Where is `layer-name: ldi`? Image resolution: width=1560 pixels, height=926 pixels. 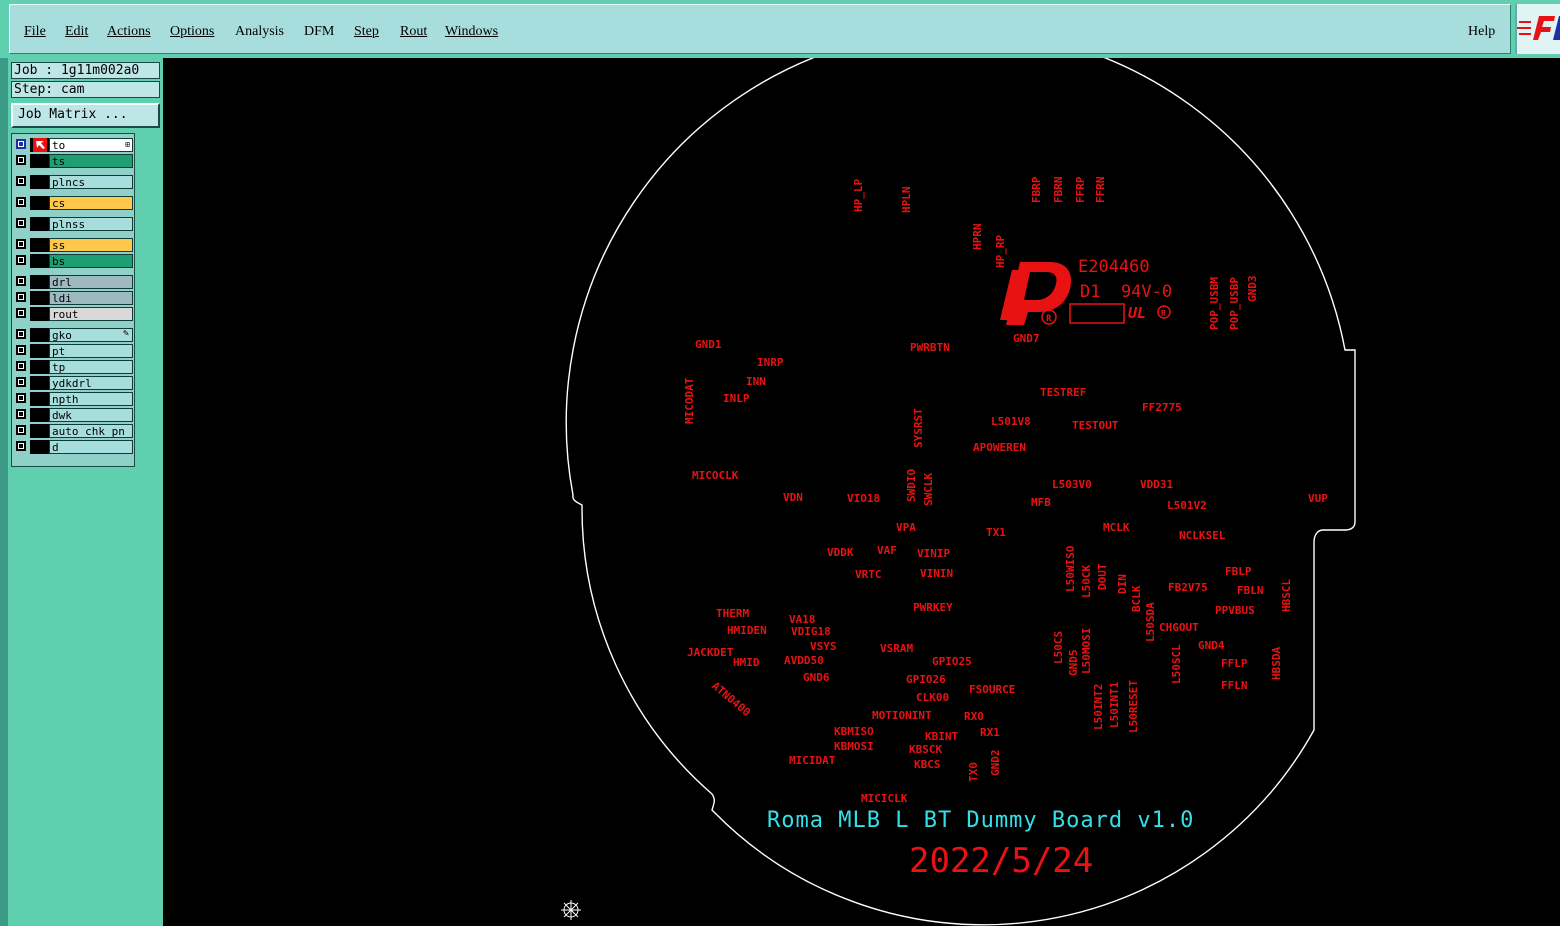 layer-name: ldi is located at coordinates (91, 298).